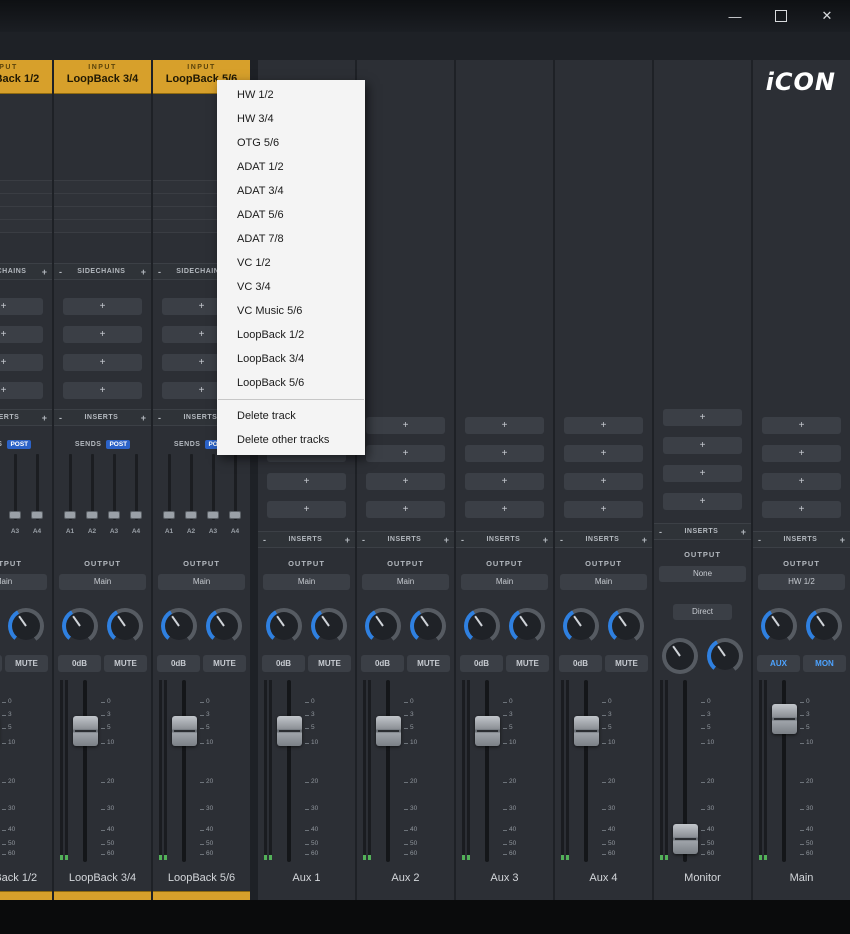  Describe the element at coordinates (291, 167) in the screenshot. I see `context-menu-item: ADAT 1/2` at that location.